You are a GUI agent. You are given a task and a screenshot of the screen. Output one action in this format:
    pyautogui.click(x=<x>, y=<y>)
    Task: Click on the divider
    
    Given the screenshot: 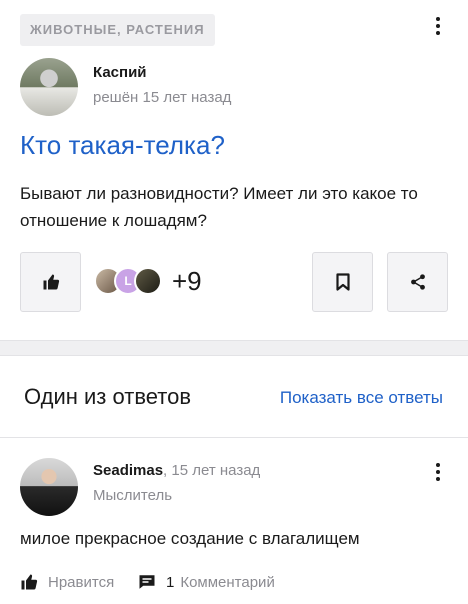 What is the action you would take?
    pyautogui.click(x=234, y=437)
    